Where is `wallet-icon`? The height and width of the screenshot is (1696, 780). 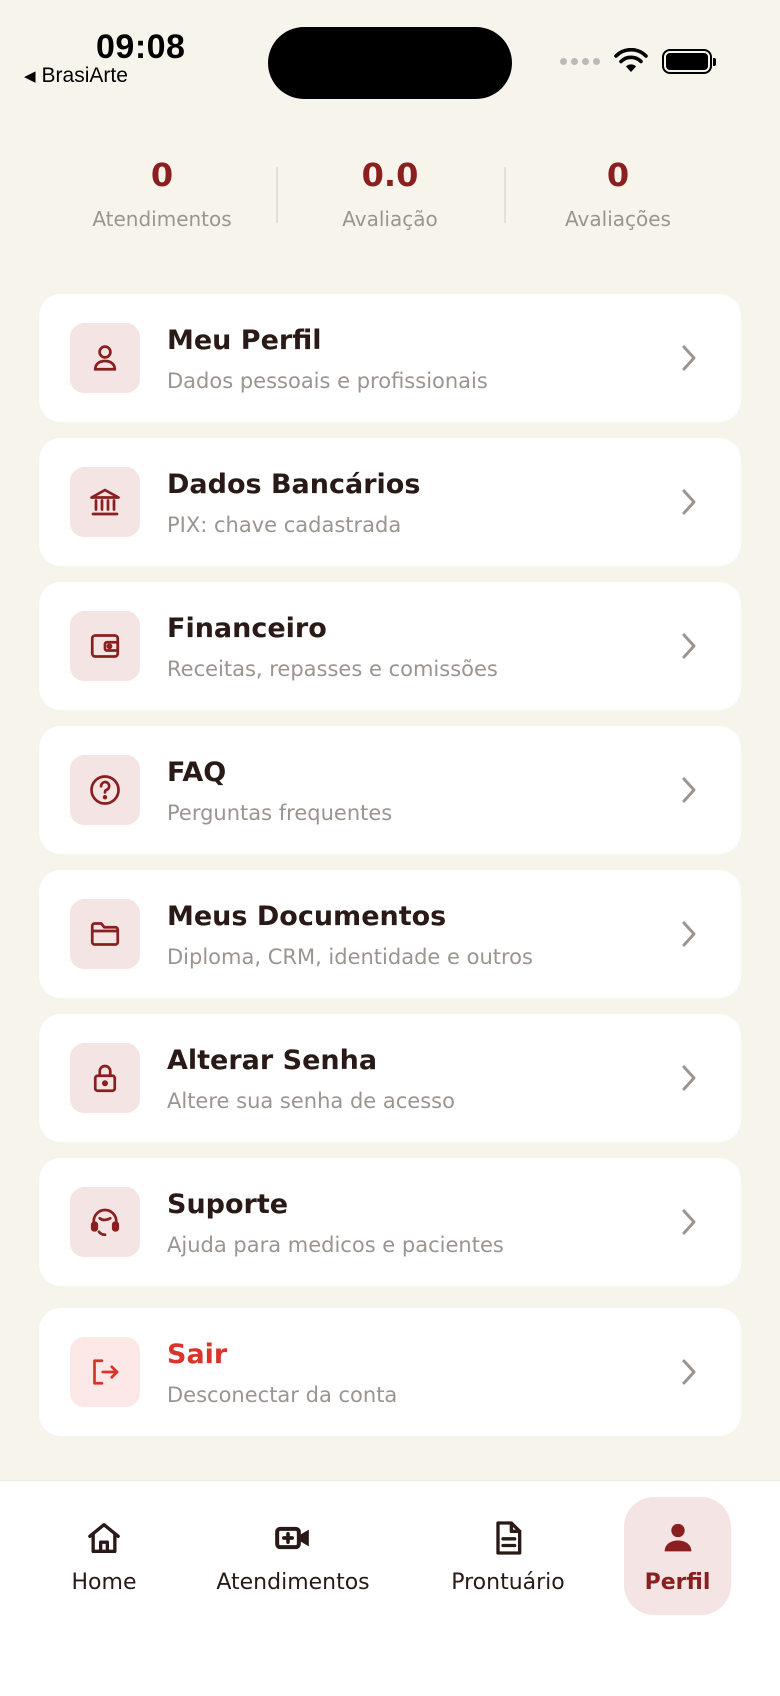 wallet-icon is located at coordinates (105, 646).